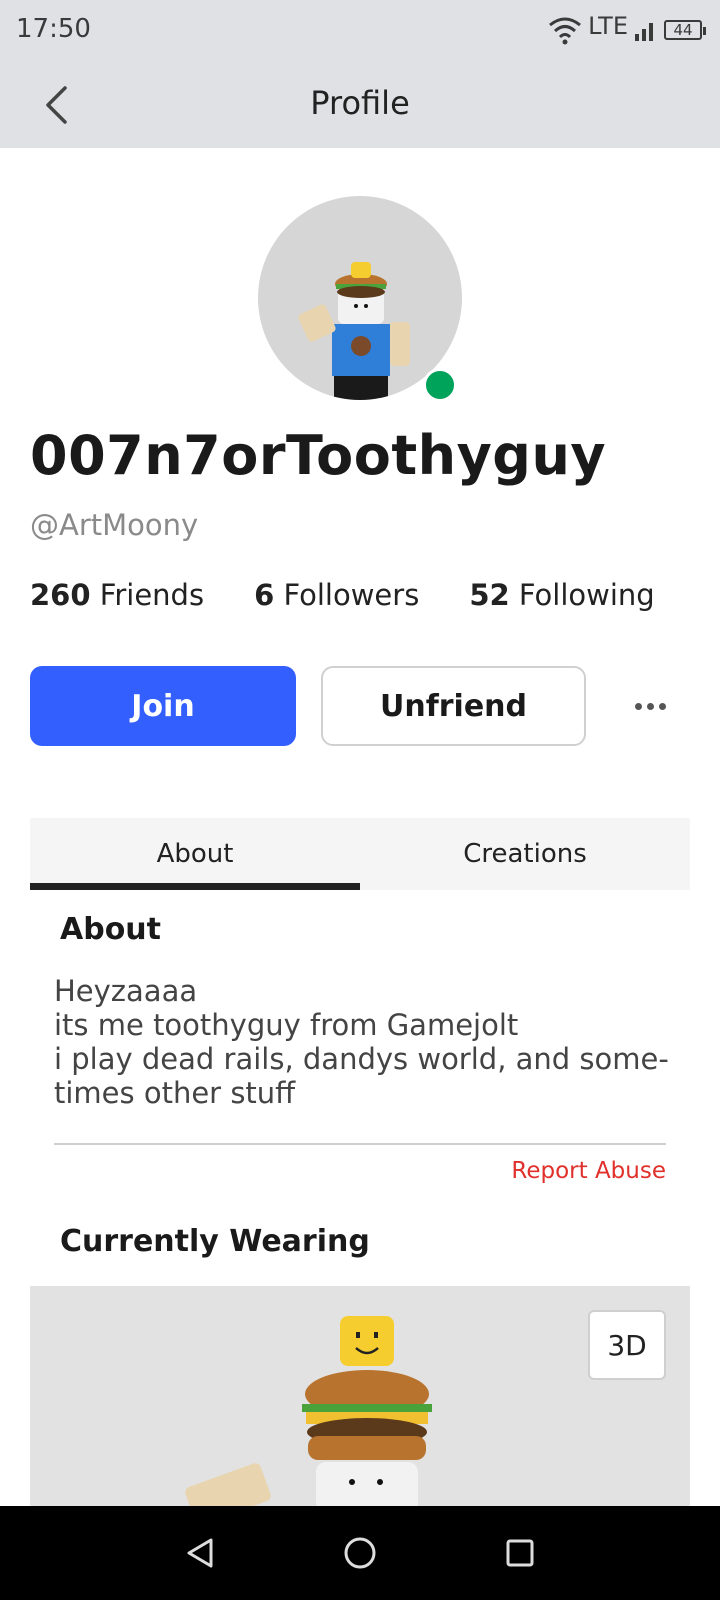 This screenshot has width=720, height=1600. Describe the element at coordinates (60, 595) in the screenshot. I see `friends-count: 260` at that location.